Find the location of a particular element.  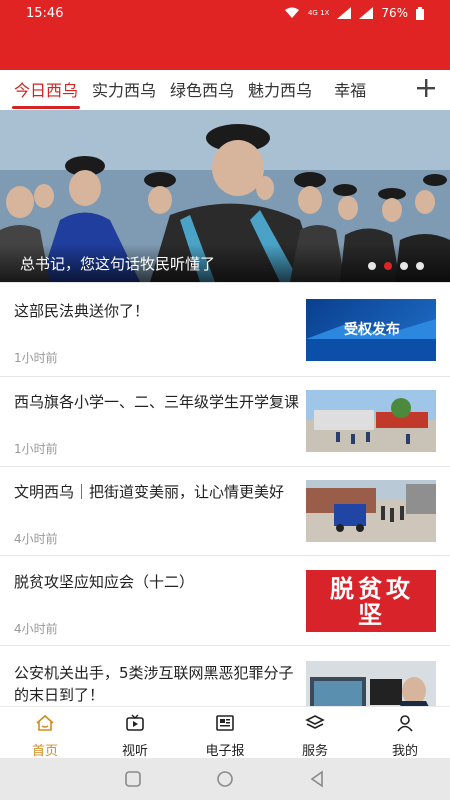

status-icons: 4G 1X 76% is located at coordinates (354, 13).